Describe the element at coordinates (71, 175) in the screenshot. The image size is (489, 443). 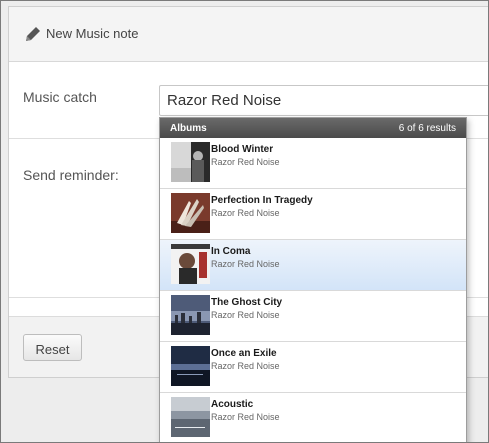
I see `send-reminder-label: Send reminder:` at that location.